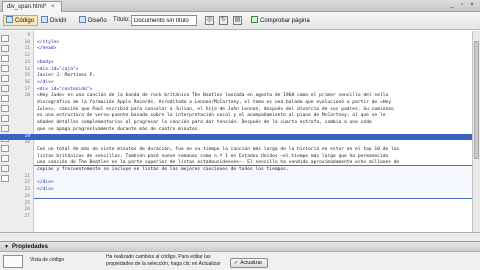  I want to click on code-view-button: Código, so click(21, 20).